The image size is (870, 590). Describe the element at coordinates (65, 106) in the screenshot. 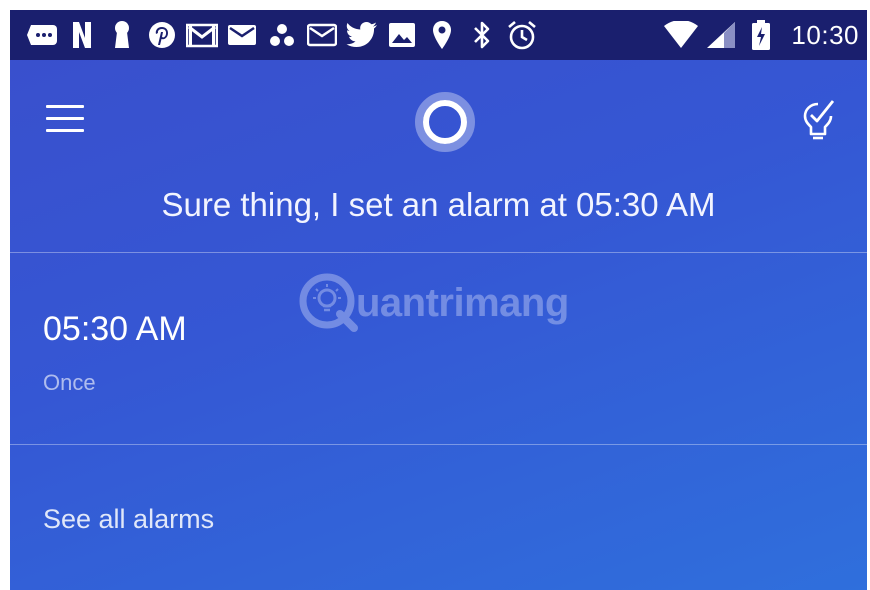

I see `hamburger-icon` at that location.